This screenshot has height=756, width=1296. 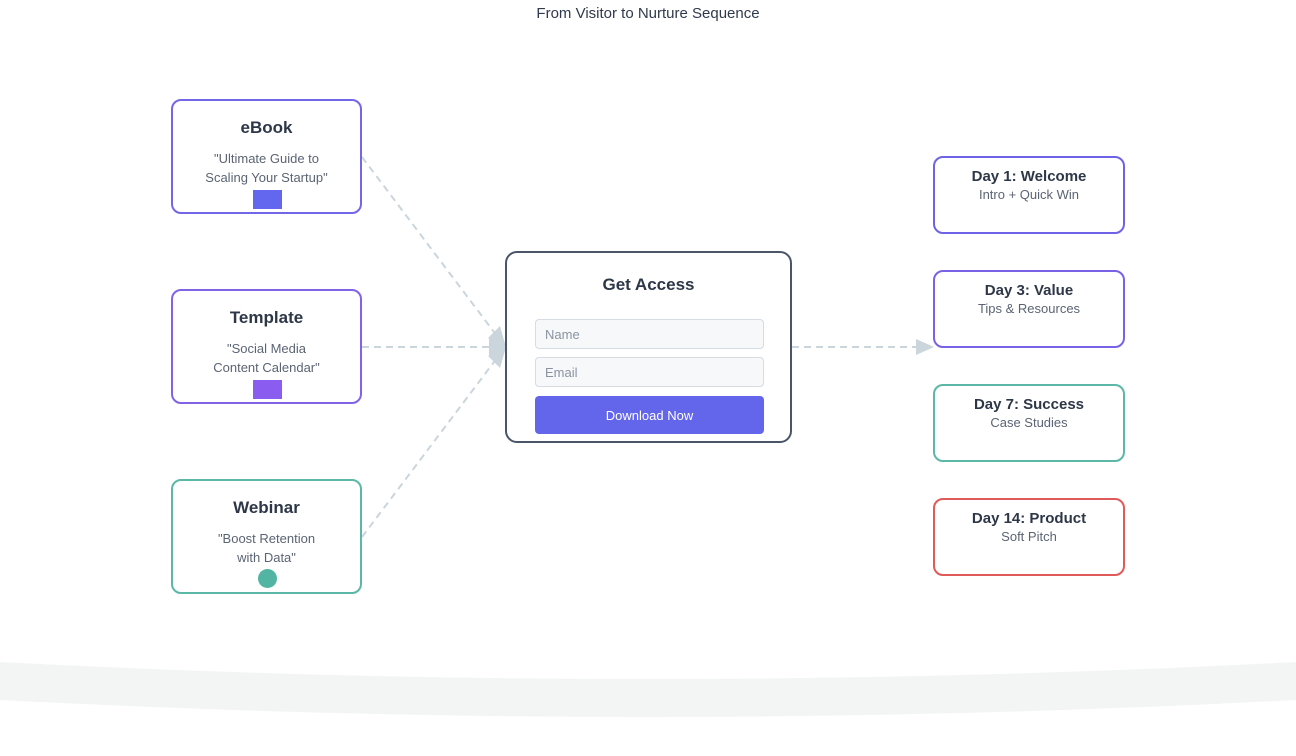 What do you see at coordinates (925, 347) in the screenshot?
I see `arrowhead-sequence` at bounding box center [925, 347].